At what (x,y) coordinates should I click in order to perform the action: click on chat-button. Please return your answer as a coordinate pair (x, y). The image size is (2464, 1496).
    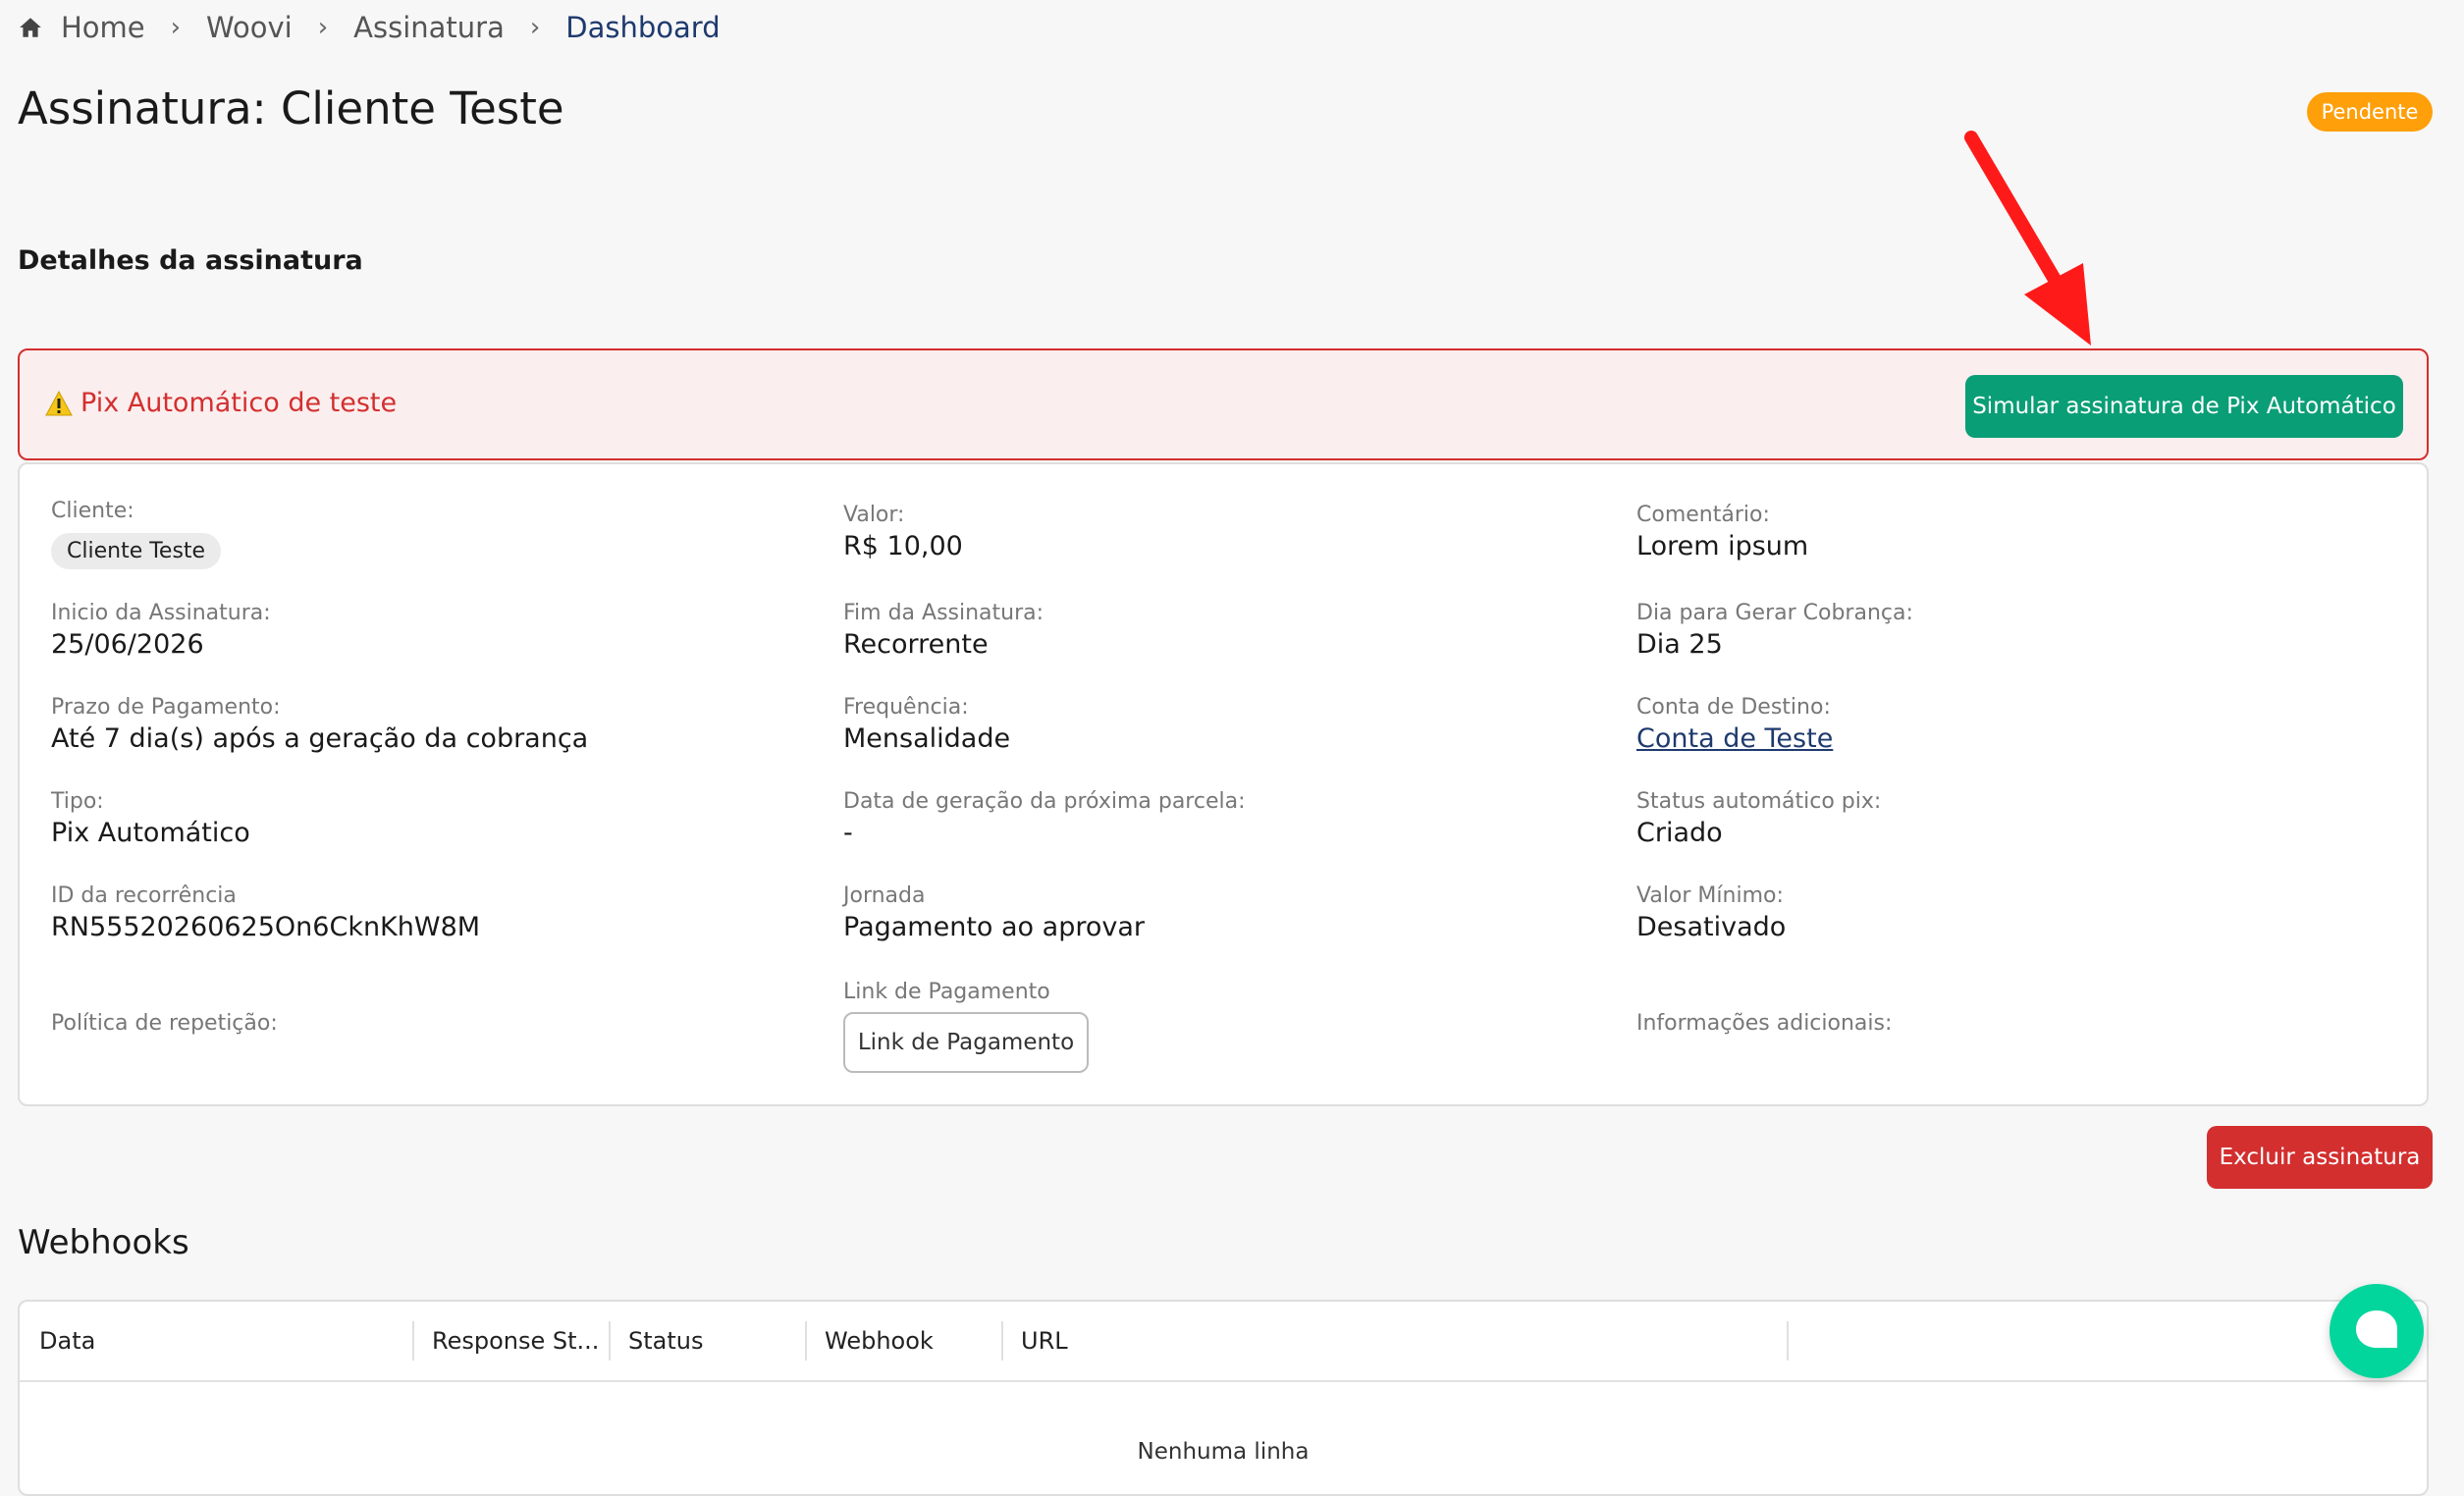
    Looking at the image, I should click on (2377, 1331).